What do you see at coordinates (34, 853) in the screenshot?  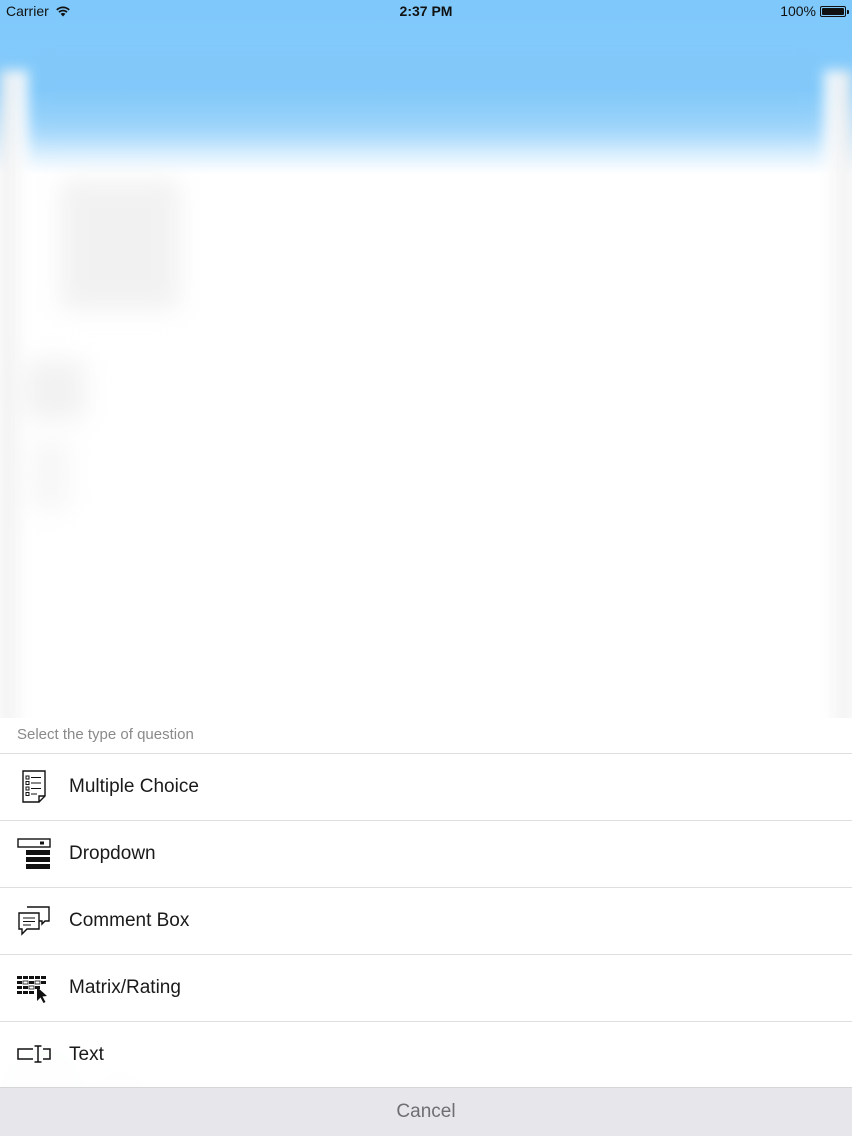 I see `dropdown-icon` at bounding box center [34, 853].